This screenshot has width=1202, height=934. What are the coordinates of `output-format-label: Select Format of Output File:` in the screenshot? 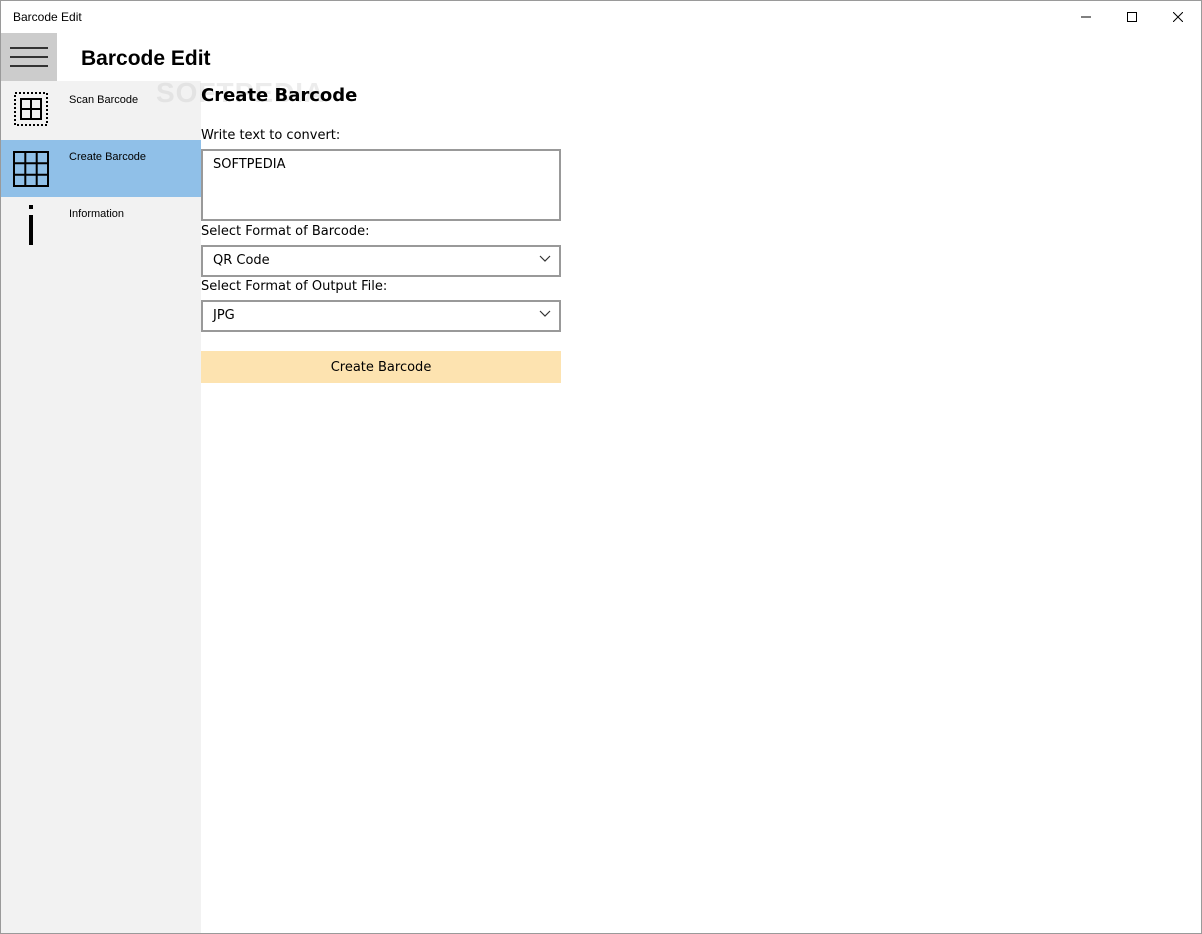 It's located at (294, 286).